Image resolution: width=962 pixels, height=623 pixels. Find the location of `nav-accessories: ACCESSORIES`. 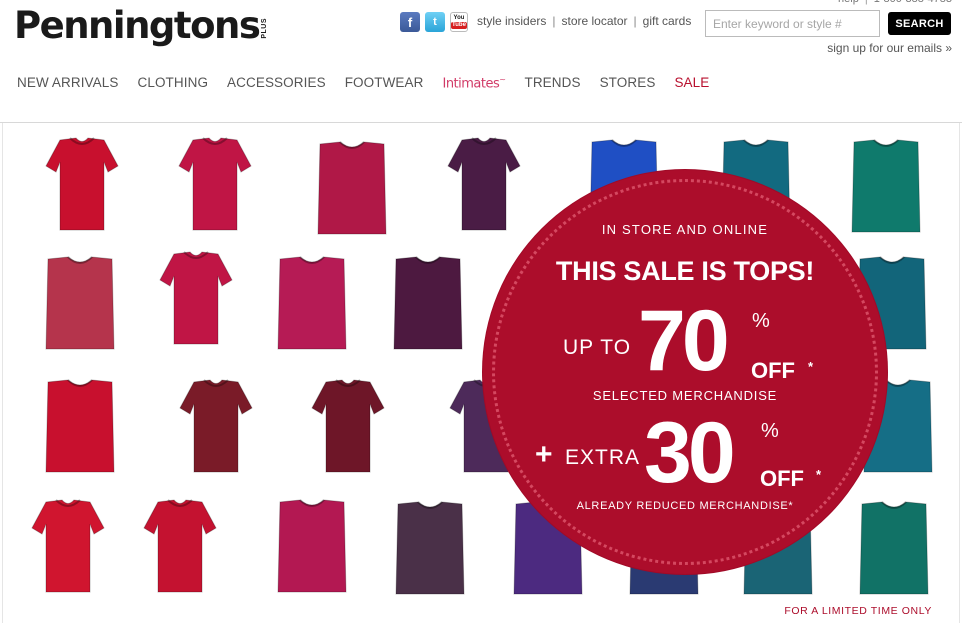

nav-accessories: ACCESSORIES is located at coordinates (276, 83).